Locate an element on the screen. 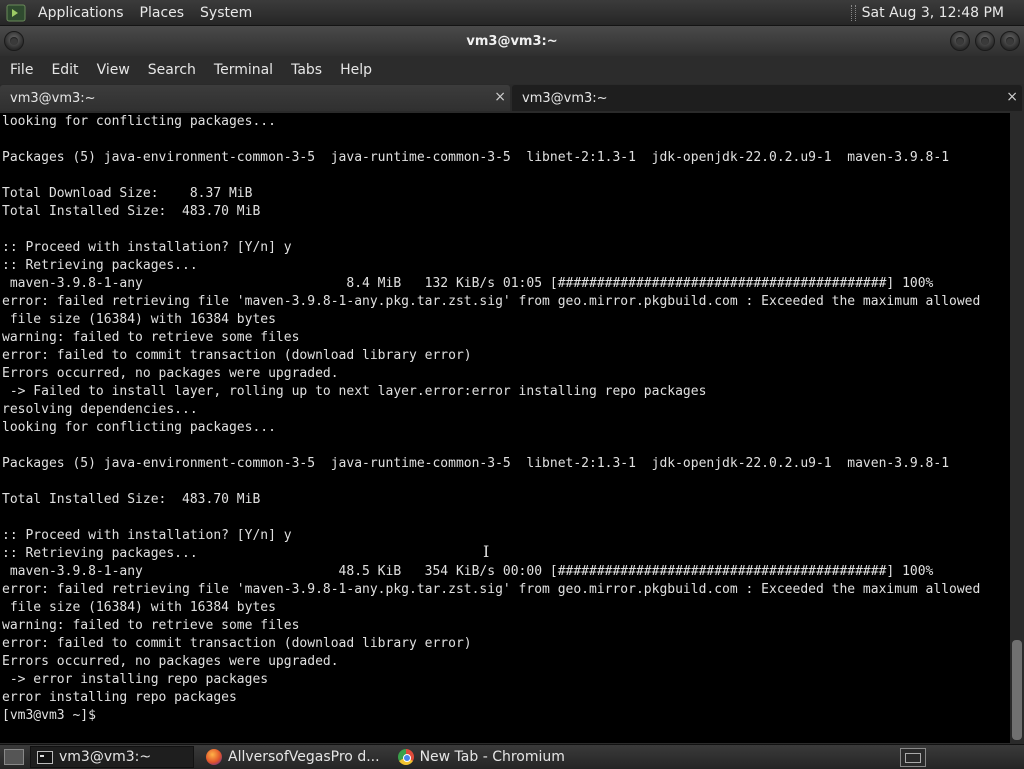  system-menu: System is located at coordinates (226, 13).